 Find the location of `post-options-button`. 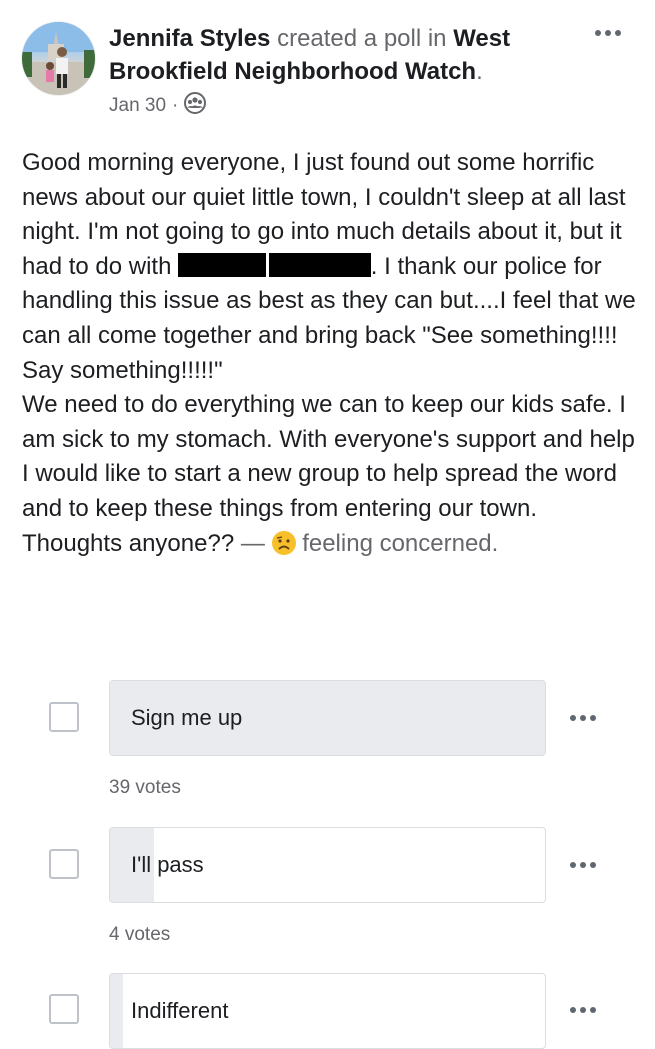

post-options-button is located at coordinates (608, 33).